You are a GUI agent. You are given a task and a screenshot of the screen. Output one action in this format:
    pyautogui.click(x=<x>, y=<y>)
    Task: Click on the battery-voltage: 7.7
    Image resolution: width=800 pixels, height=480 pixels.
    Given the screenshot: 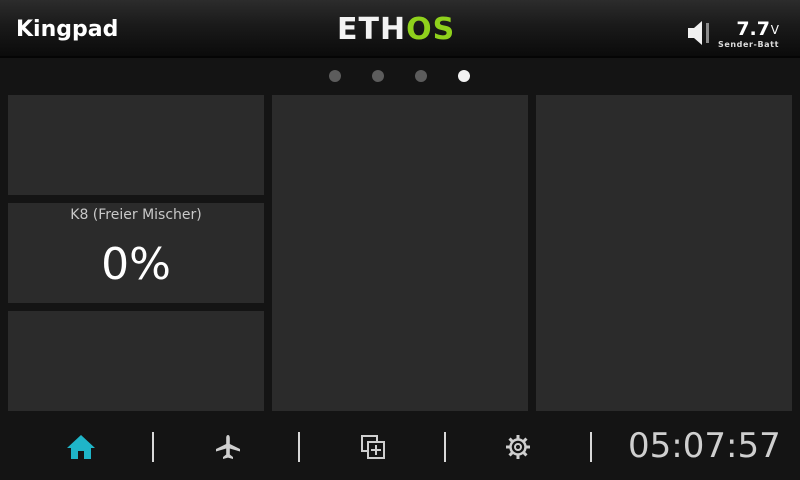 What is the action you would take?
    pyautogui.click(x=753, y=29)
    